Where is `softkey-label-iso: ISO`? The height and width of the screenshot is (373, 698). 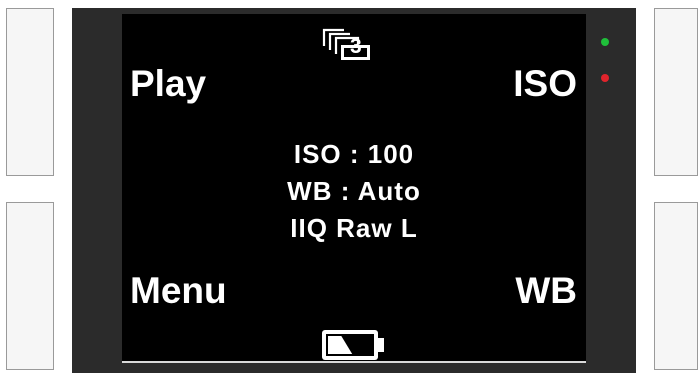
softkey-label-iso: ISO is located at coordinates (545, 84).